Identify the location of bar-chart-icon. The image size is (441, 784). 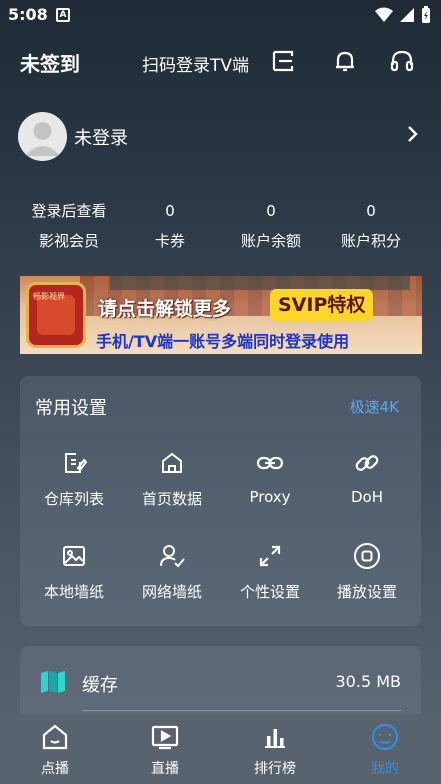
(275, 738).